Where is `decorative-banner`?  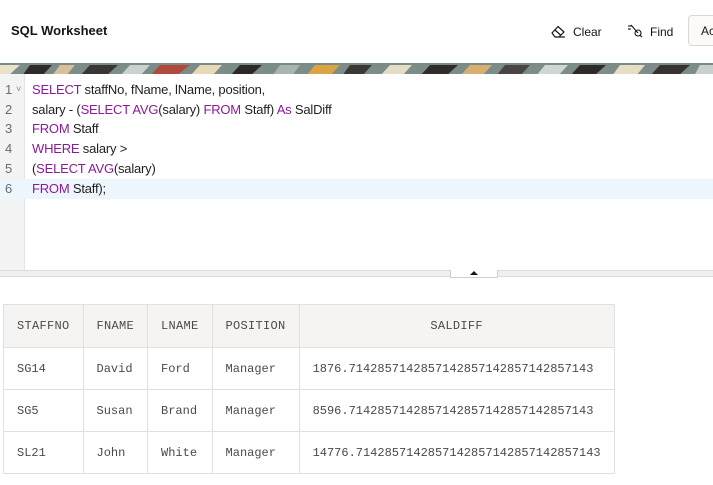
decorative-banner is located at coordinates (356, 68).